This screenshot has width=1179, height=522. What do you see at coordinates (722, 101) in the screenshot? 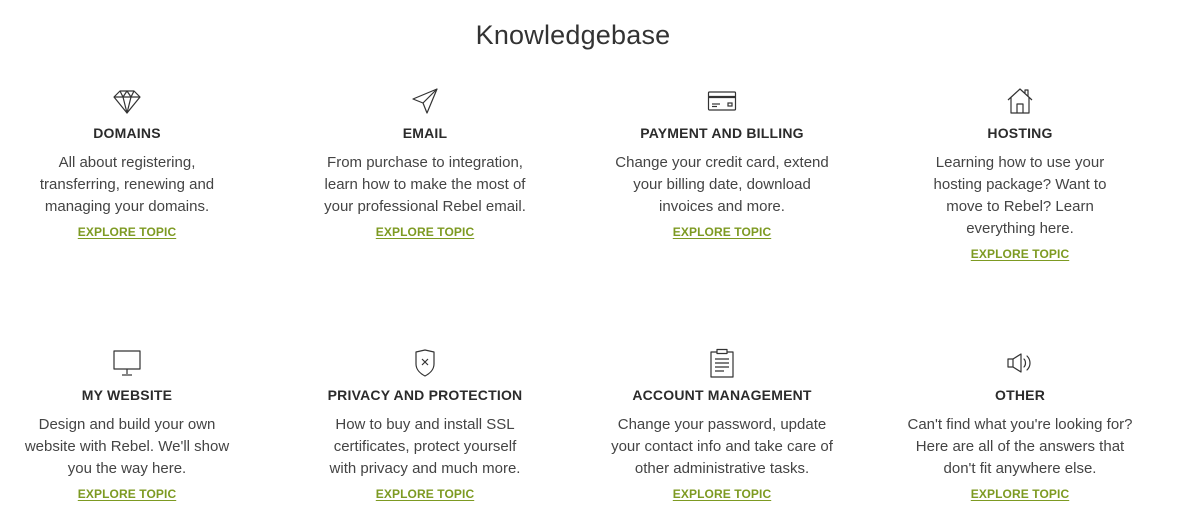
I see `credit-card-icon` at bounding box center [722, 101].